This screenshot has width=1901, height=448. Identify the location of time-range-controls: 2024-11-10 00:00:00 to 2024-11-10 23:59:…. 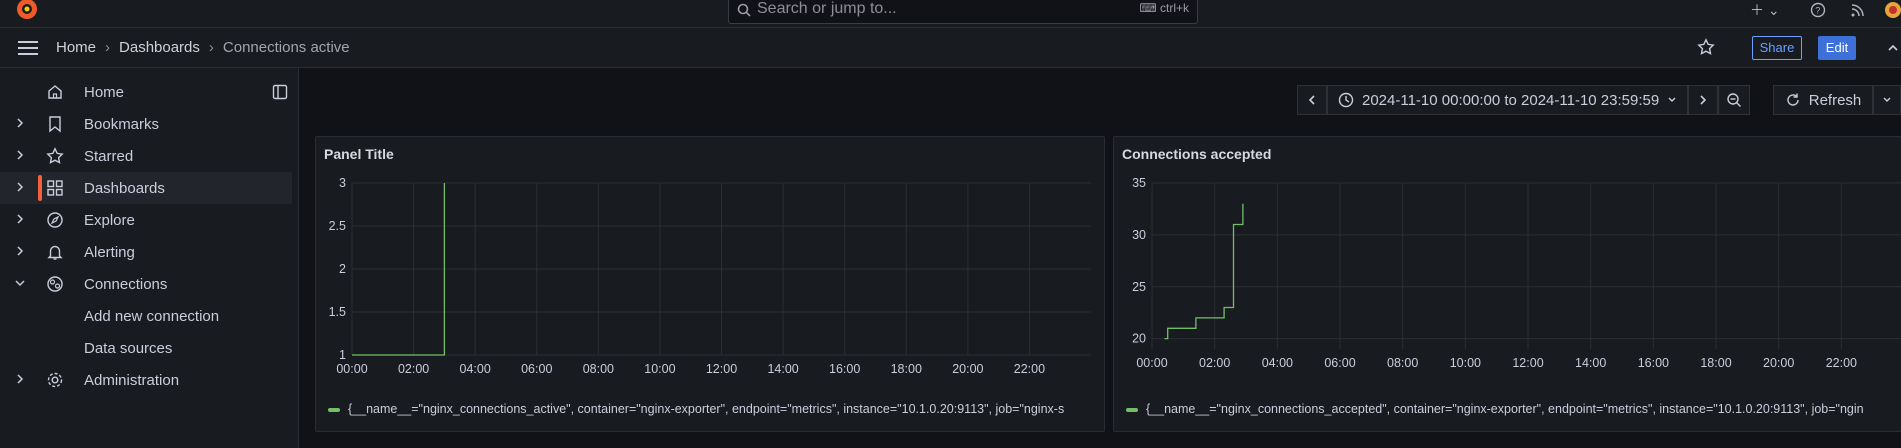
(1524, 100).